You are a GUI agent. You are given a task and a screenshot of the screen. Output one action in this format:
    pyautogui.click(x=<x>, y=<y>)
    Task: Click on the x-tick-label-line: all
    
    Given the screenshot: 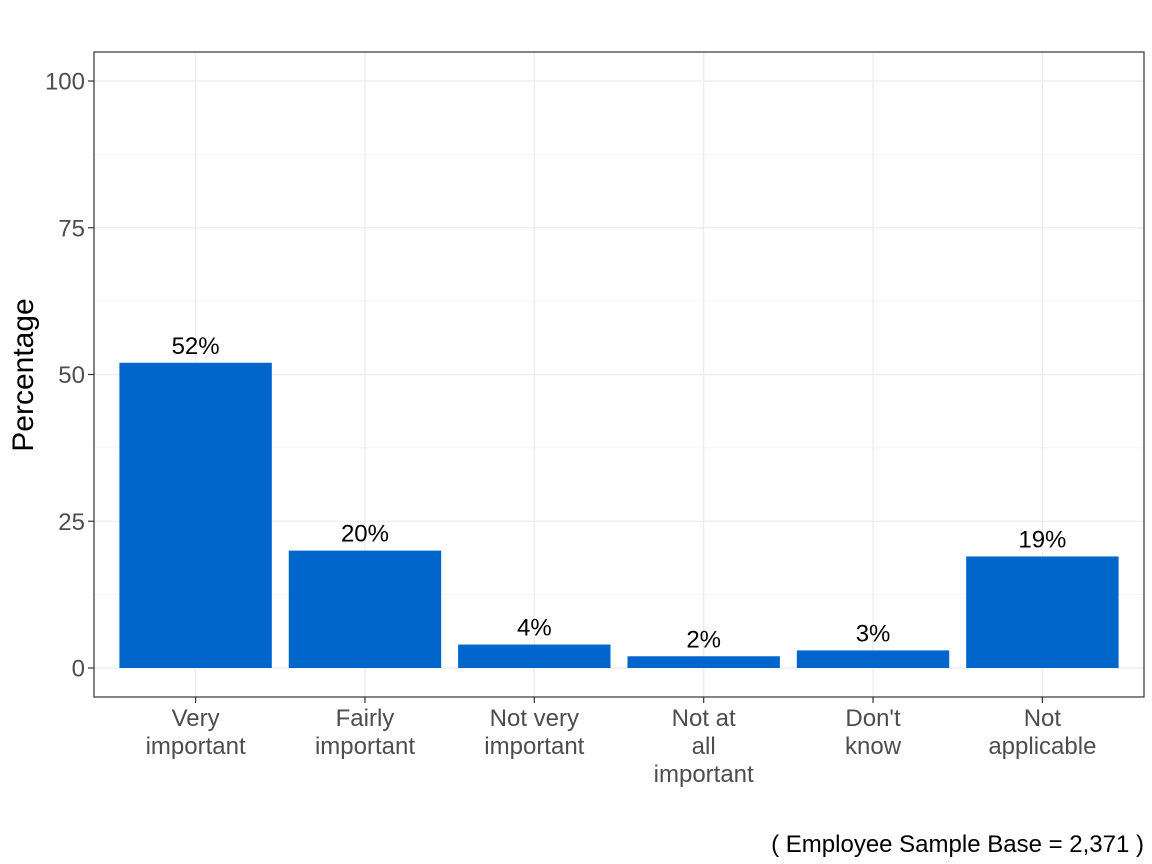 What is the action you would take?
    pyautogui.click(x=704, y=746)
    